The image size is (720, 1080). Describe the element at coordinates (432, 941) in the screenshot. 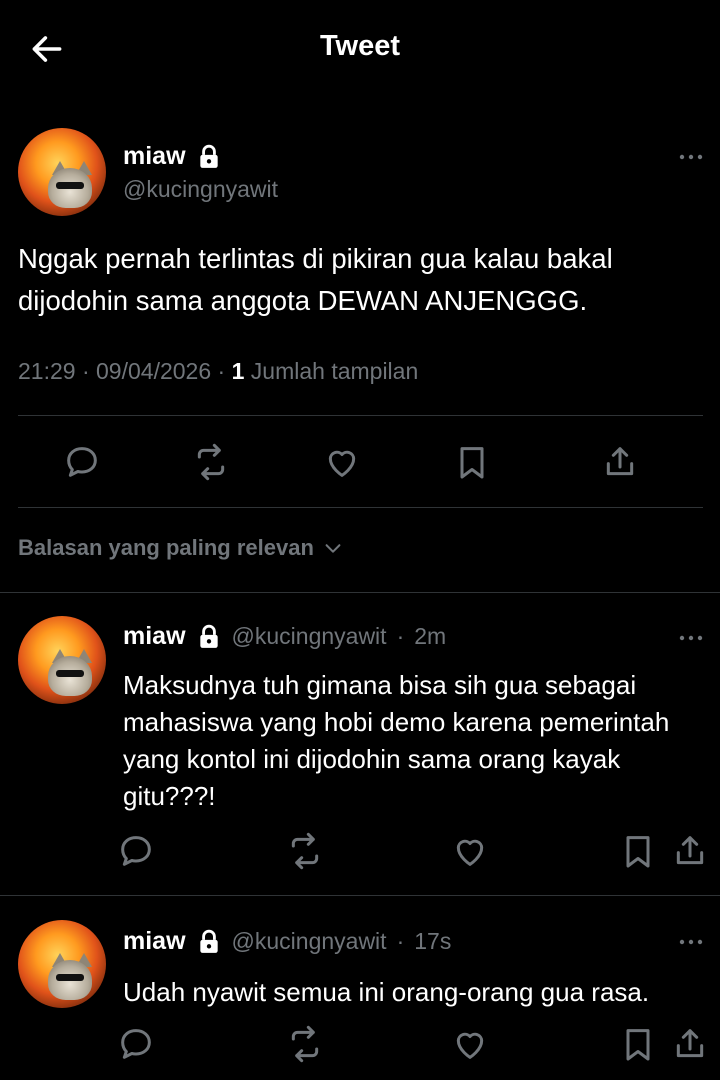

I see `reply-time: 17s` at that location.